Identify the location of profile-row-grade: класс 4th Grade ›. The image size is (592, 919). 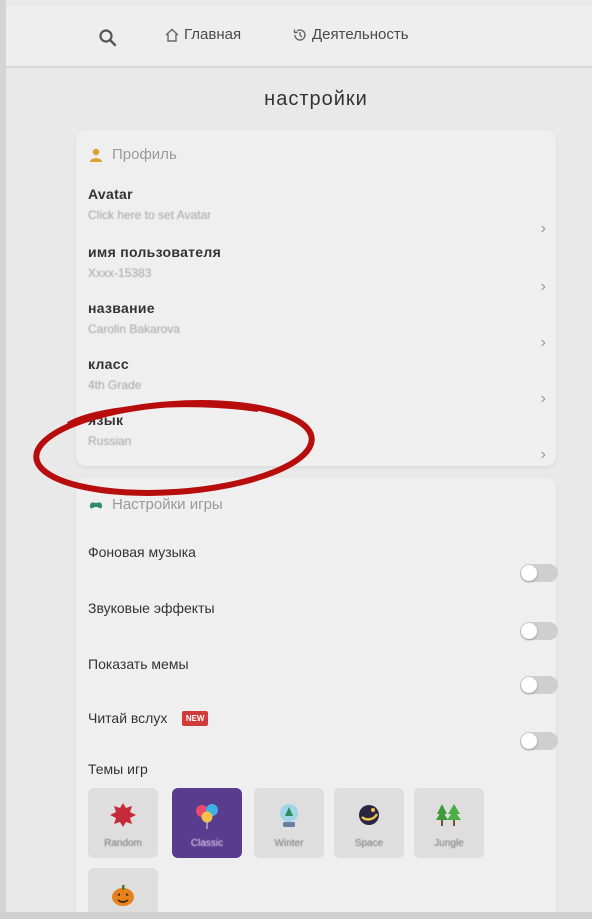
(317, 381).